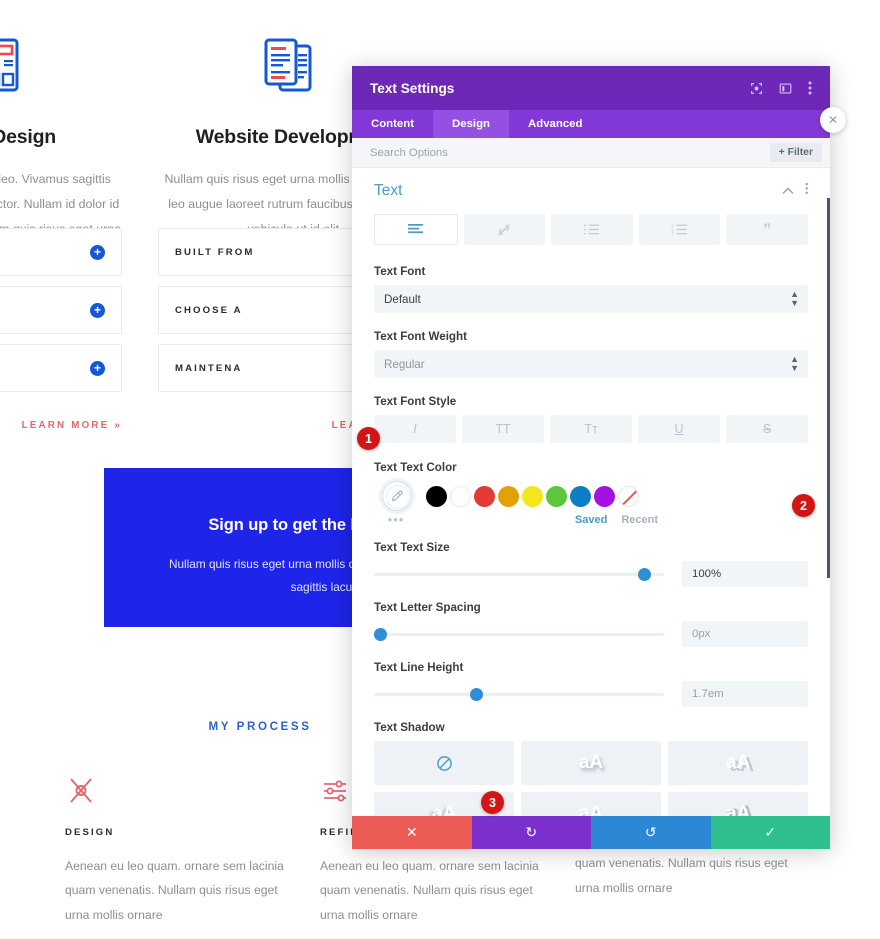 The width and height of the screenshot is (880, 939). I want to click on text-font-select: Default ▲ ▼, so click(591, 299).